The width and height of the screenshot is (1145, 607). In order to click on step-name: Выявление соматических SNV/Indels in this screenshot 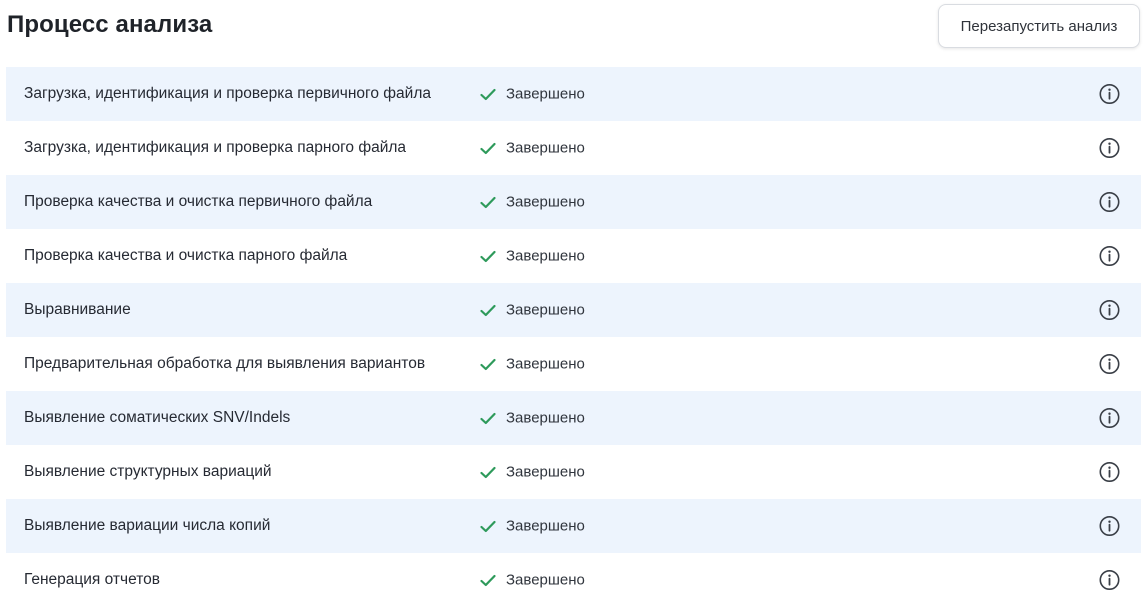, I will do `click(157, 417)`.